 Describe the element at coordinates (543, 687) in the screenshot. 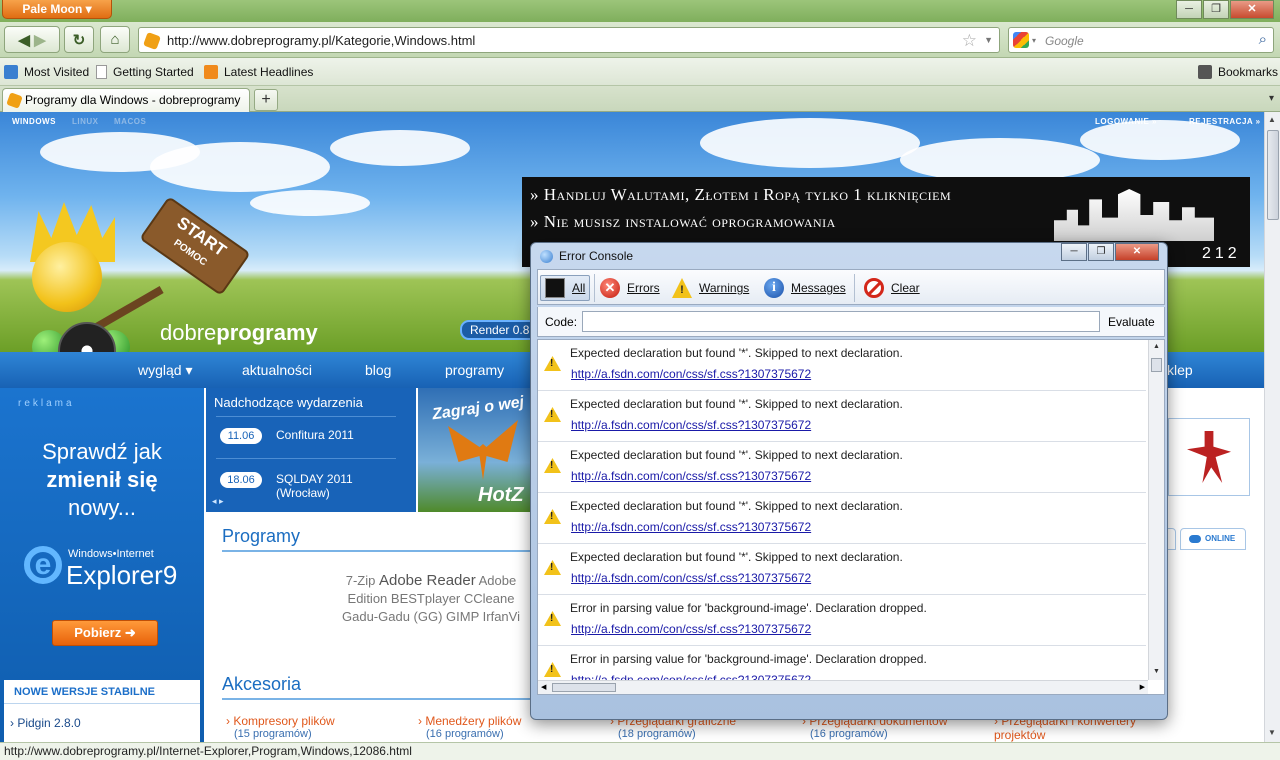

I see `scroll-left-icon: ◀` at that location.